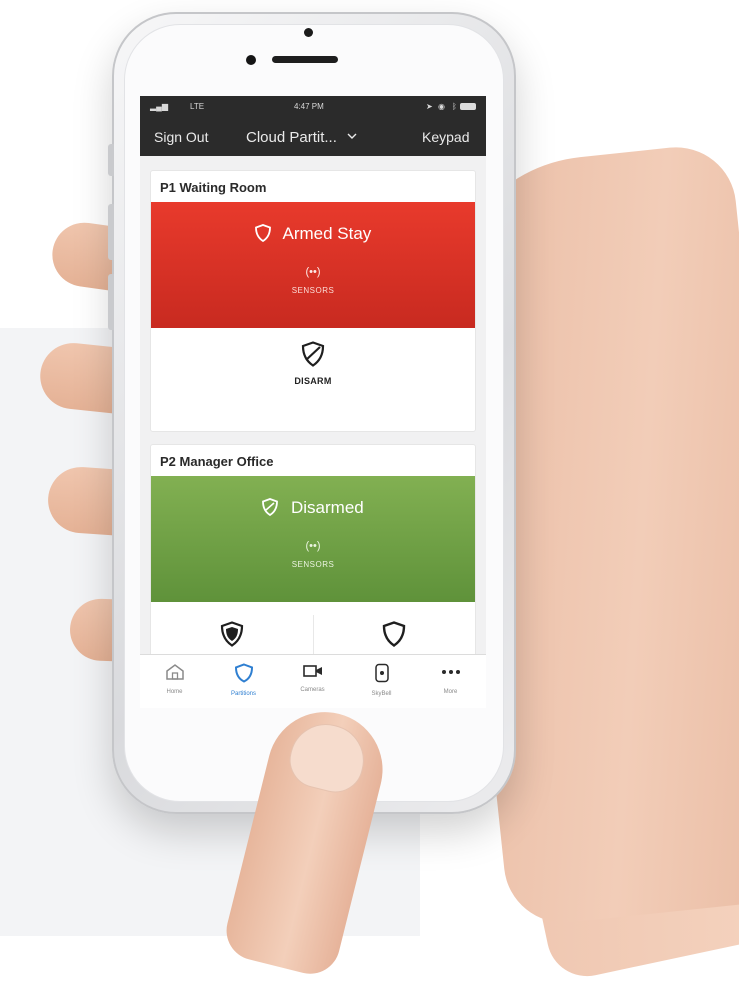 The width and height of the screenshot is (739, 984). I want to click on partition-title: P1 Waiting Room, so click(213, 187).